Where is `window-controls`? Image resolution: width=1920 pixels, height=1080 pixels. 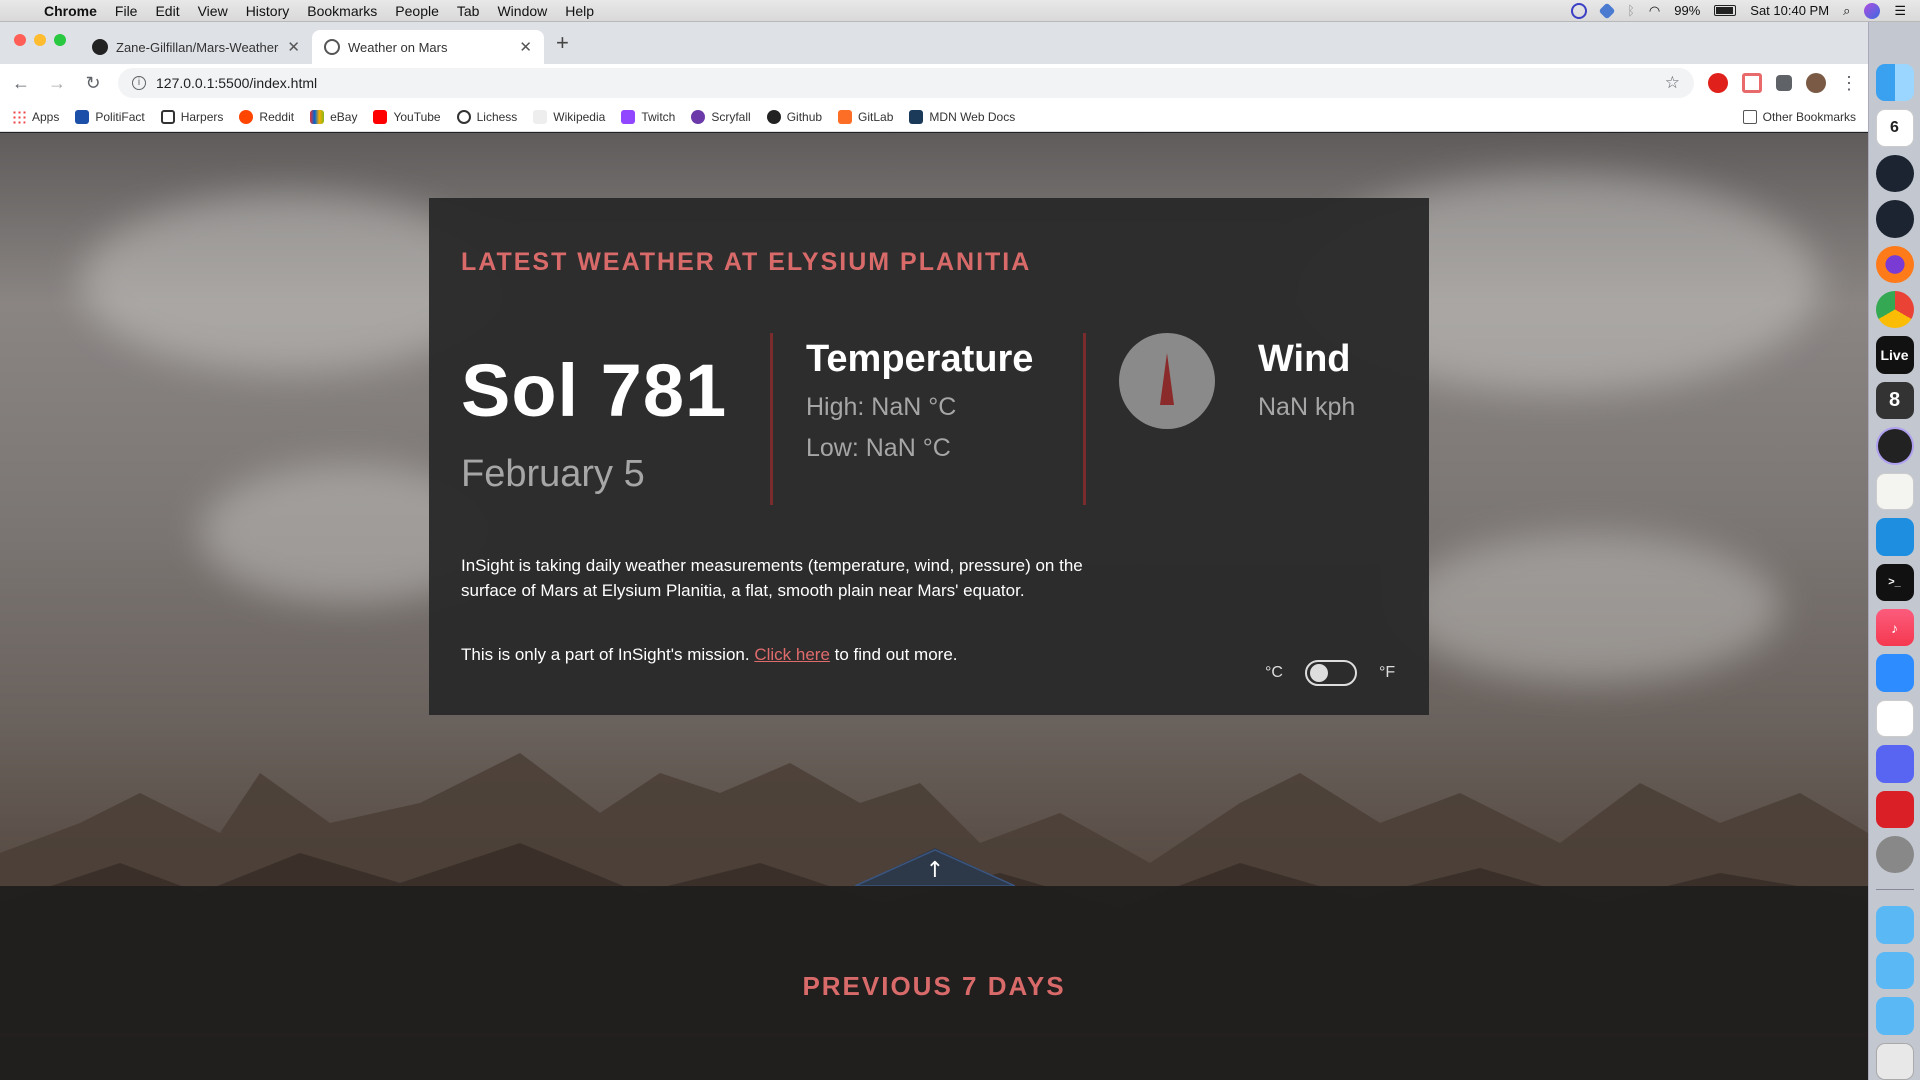
window-controls is located at coordinates (40, 40).